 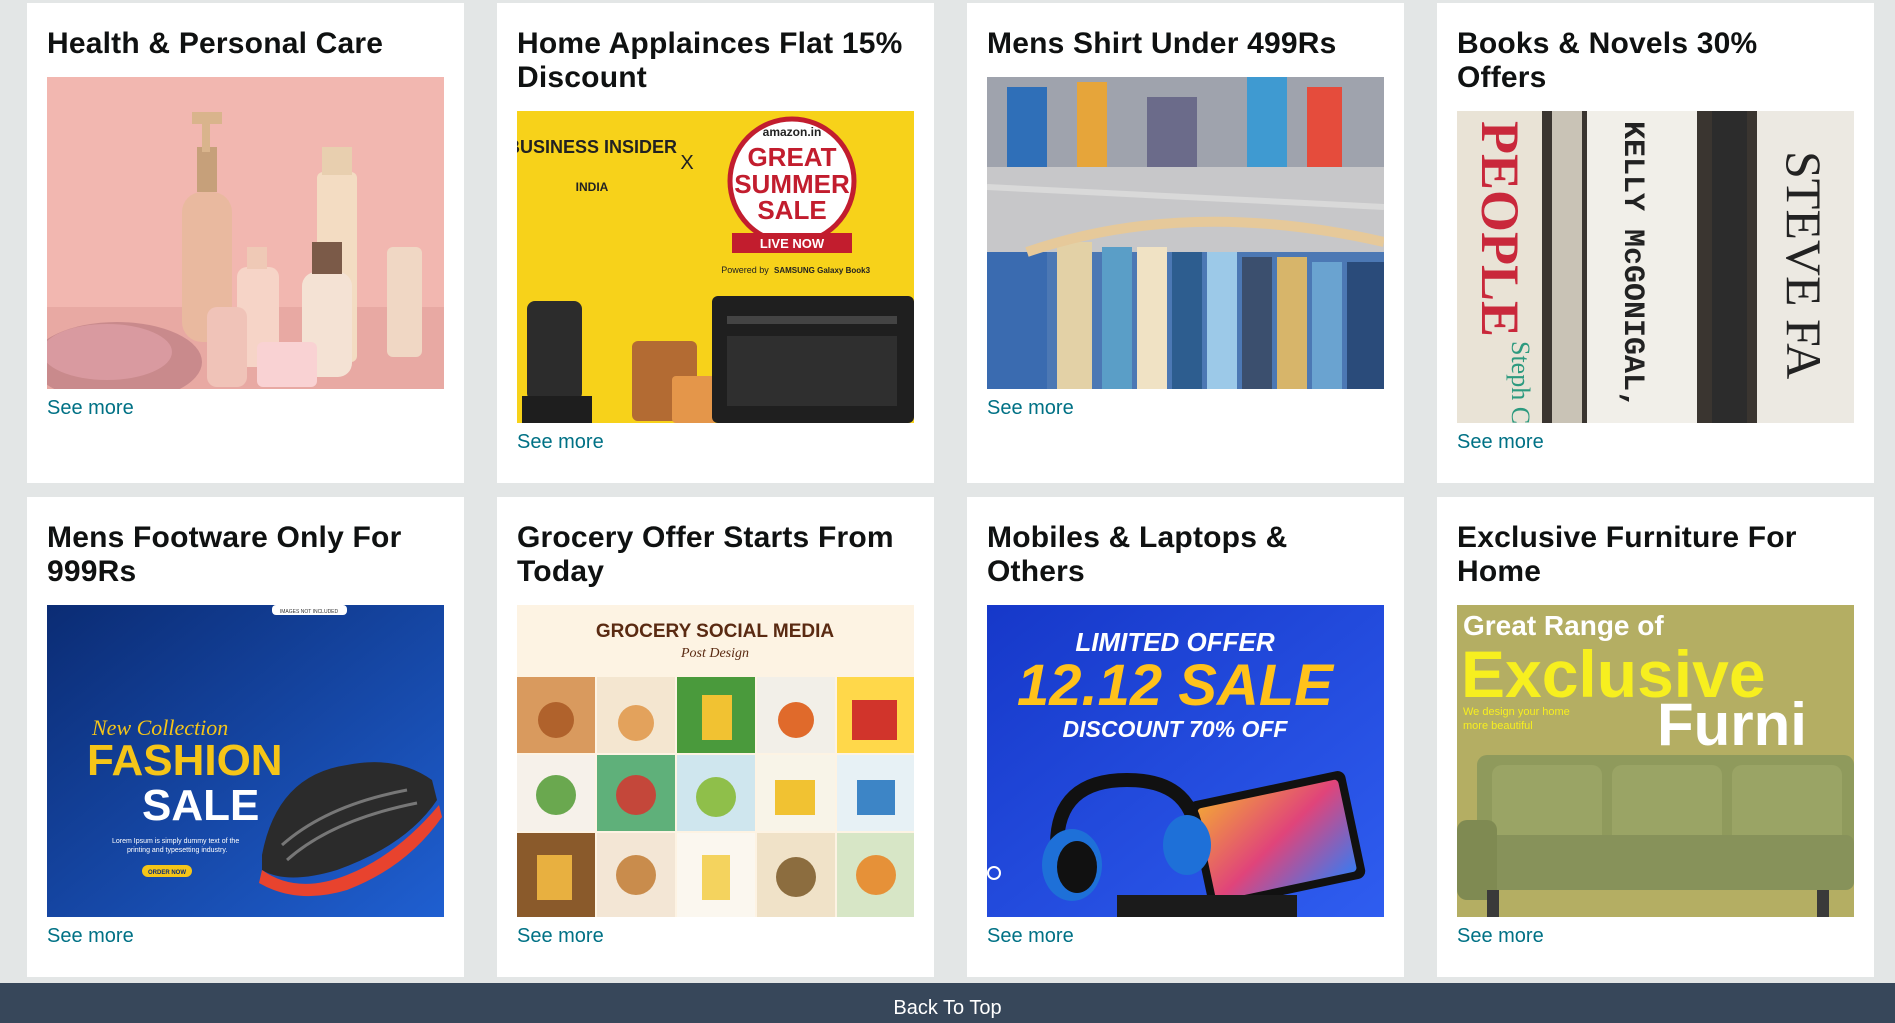 I want to click on svg-text: INDIA, so click(x=592, y=187).